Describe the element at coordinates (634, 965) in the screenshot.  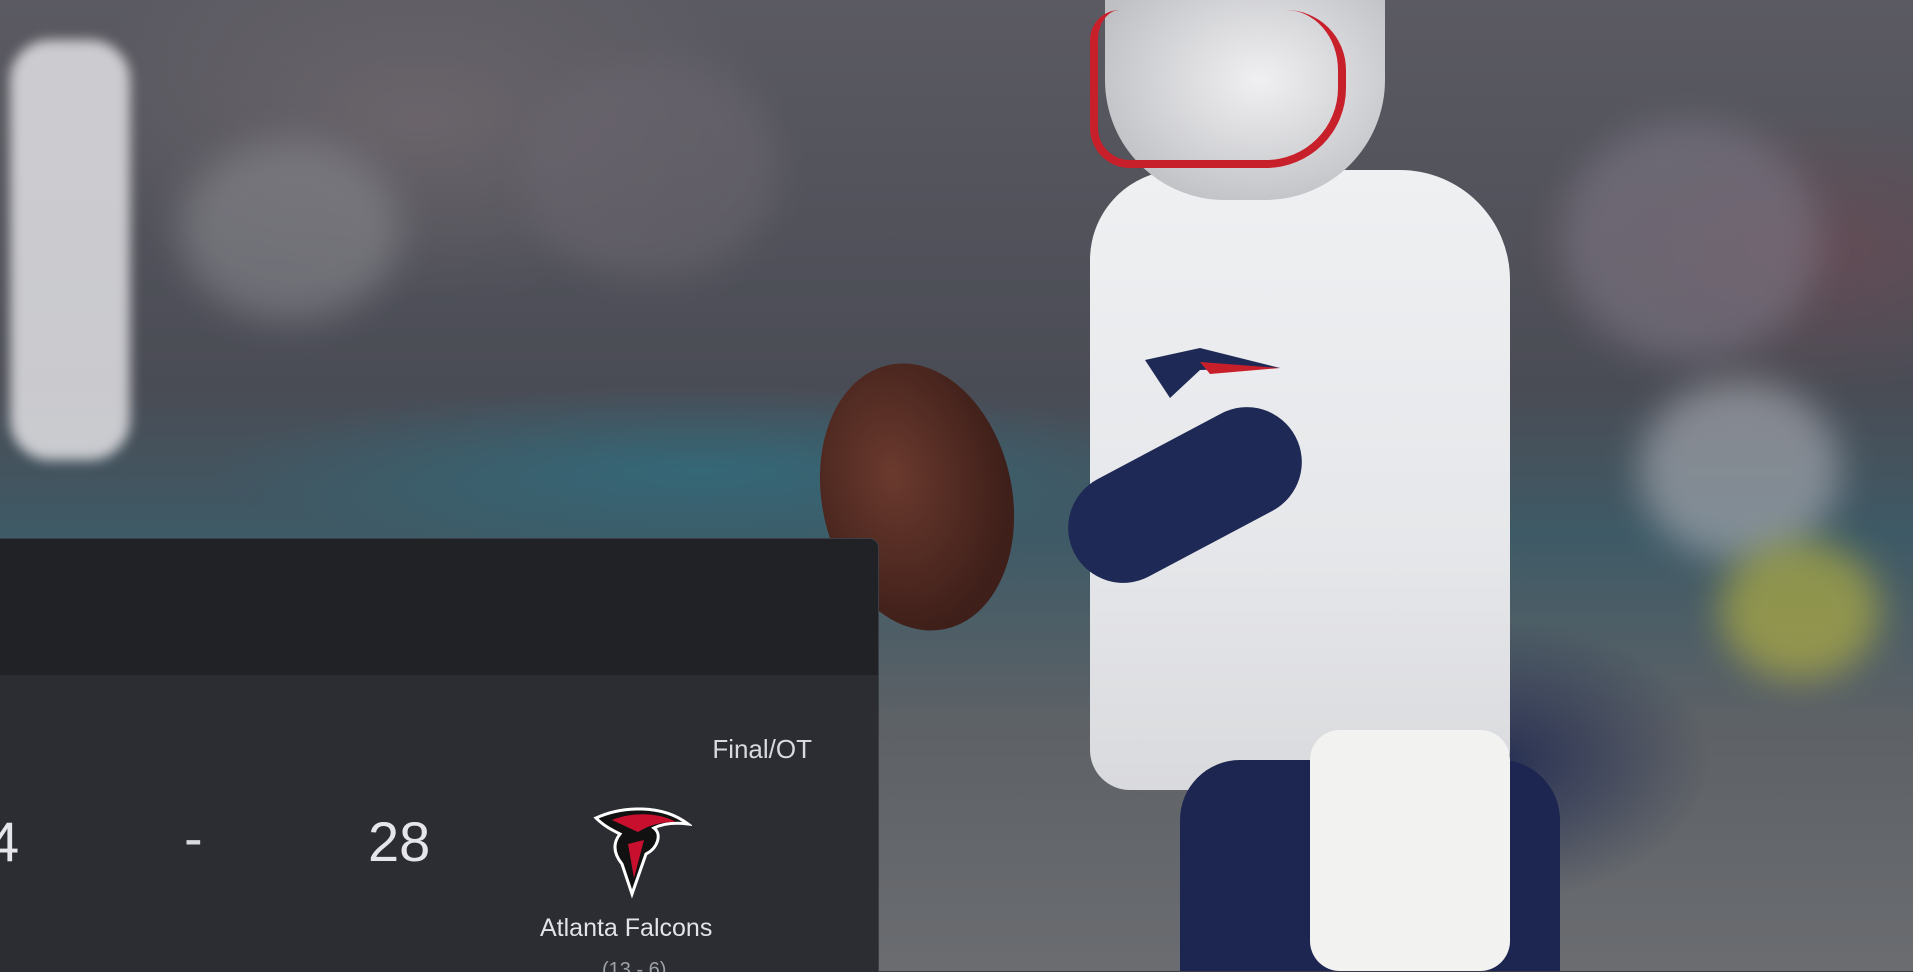
I see `away-team-record: (13 - 6)` at that location.